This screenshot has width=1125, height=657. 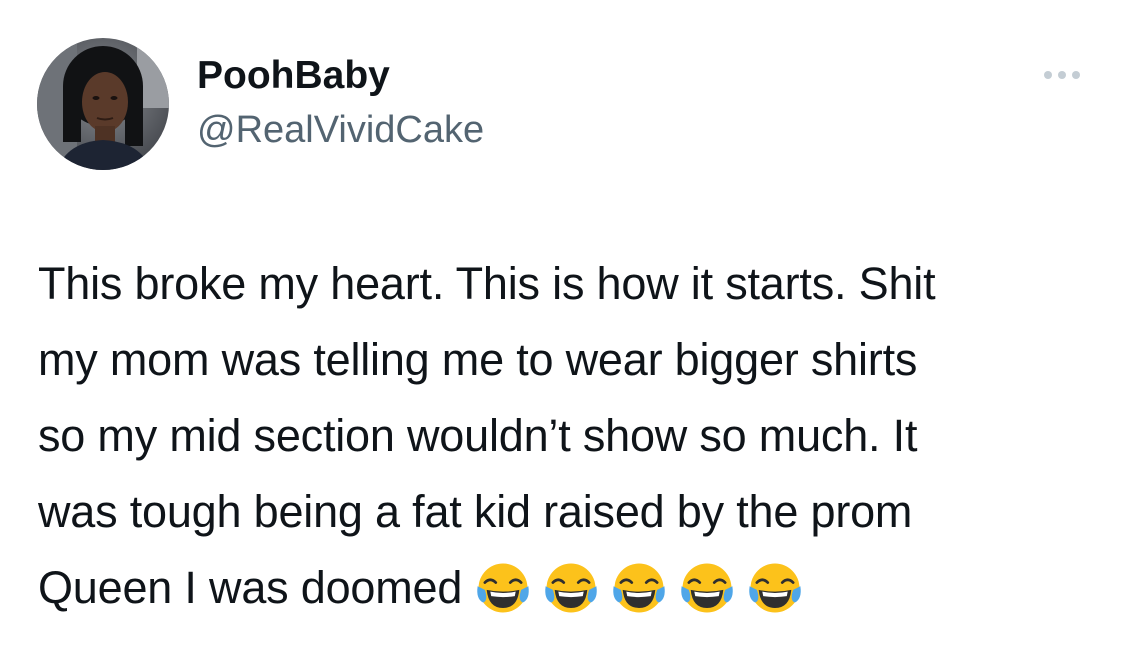 I want to click on avatar, so click(x=103, y=104).